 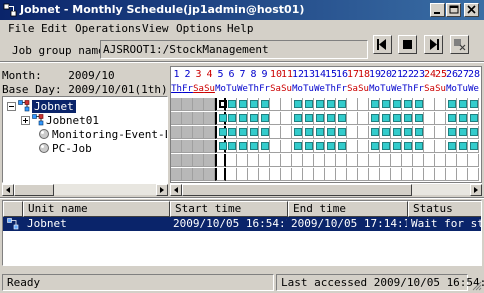 What do you see at coordinates (471, 10) in the screenshot?
I see `close-button` at bounding box center [471, 10].